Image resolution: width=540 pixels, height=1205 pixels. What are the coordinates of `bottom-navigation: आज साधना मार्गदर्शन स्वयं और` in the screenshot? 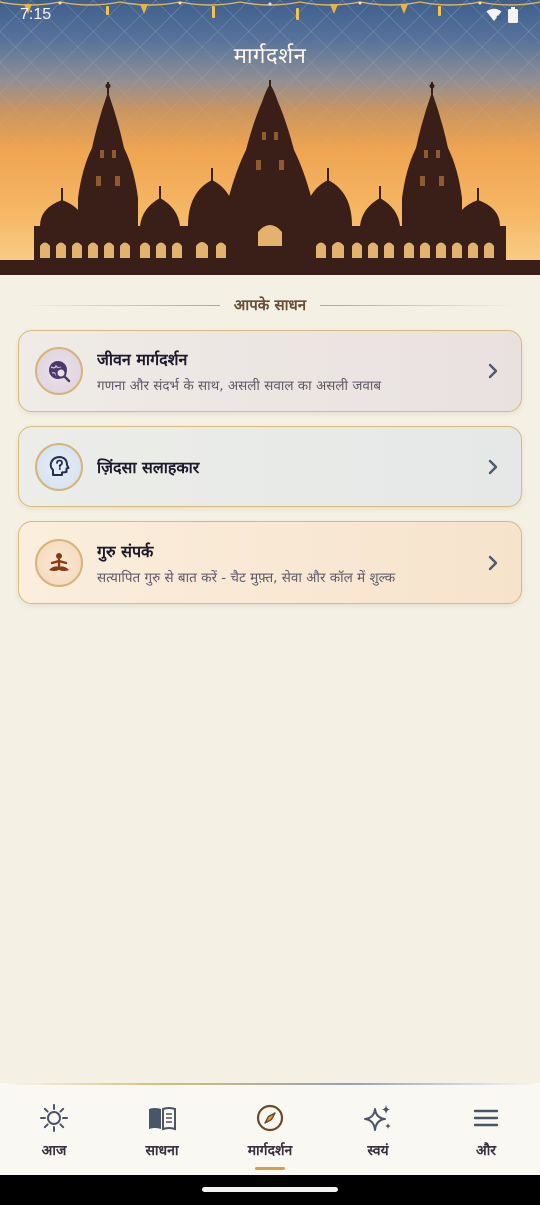 It's located at (270, 1129).